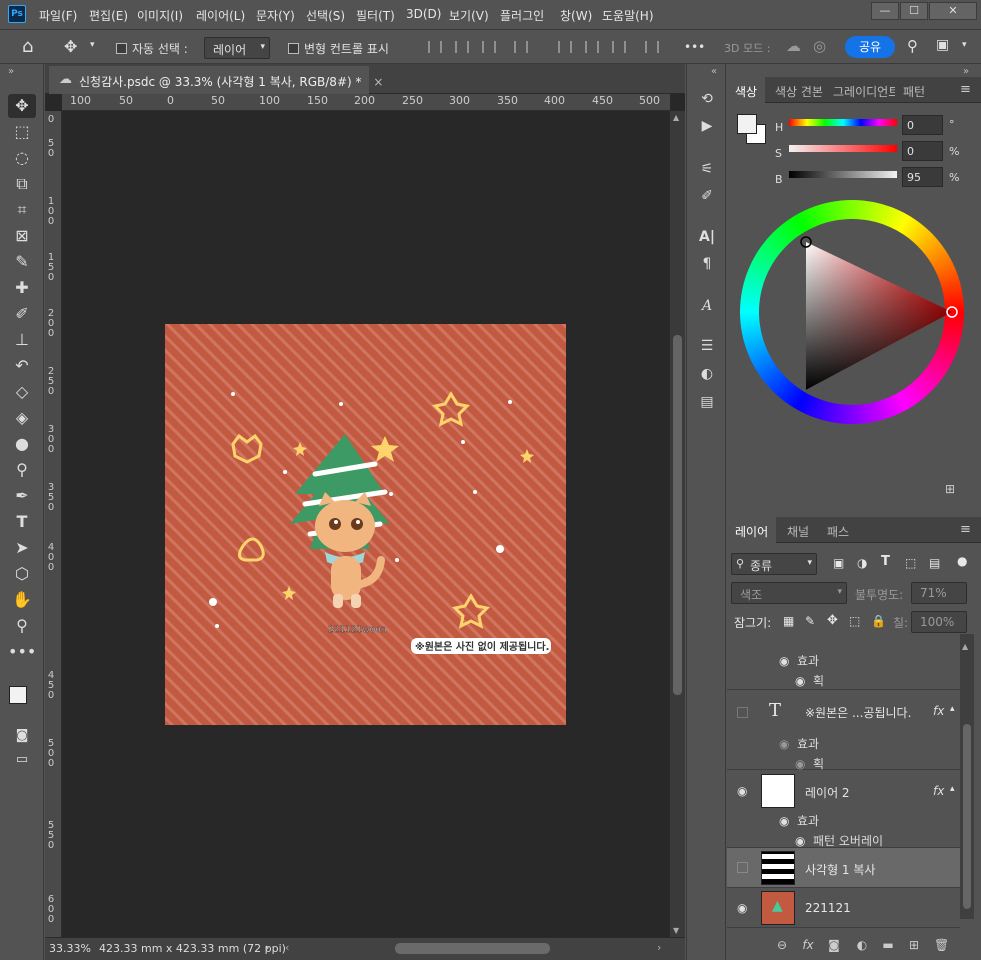  I want to click on quick-mask-icon: ◙, so click(22, 736).